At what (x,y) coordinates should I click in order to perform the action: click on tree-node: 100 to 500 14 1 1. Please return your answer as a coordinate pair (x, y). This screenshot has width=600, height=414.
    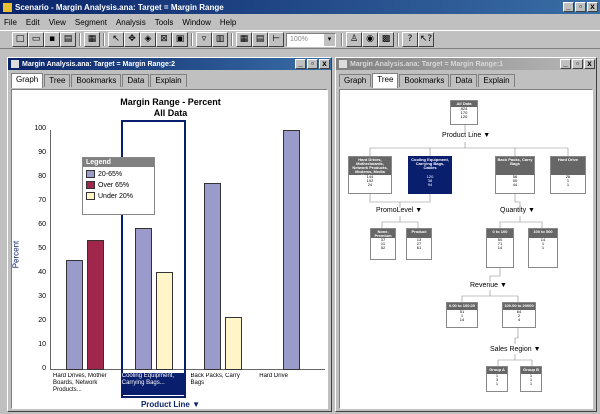
    Looking at the image, I should click on (543, 248).